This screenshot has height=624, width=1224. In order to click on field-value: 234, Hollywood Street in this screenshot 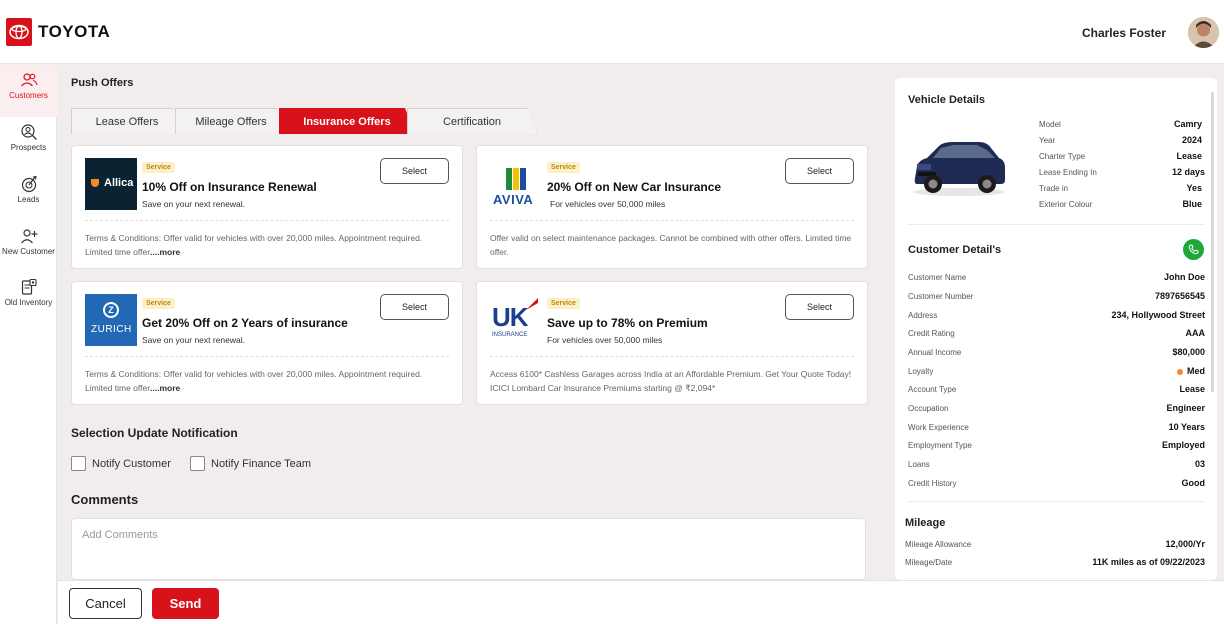, I will do `click(1158, 315)`.